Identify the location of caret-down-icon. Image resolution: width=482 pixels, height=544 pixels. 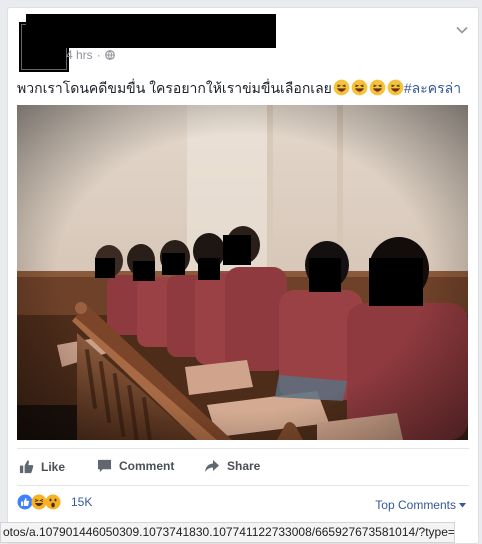
(462, 504).